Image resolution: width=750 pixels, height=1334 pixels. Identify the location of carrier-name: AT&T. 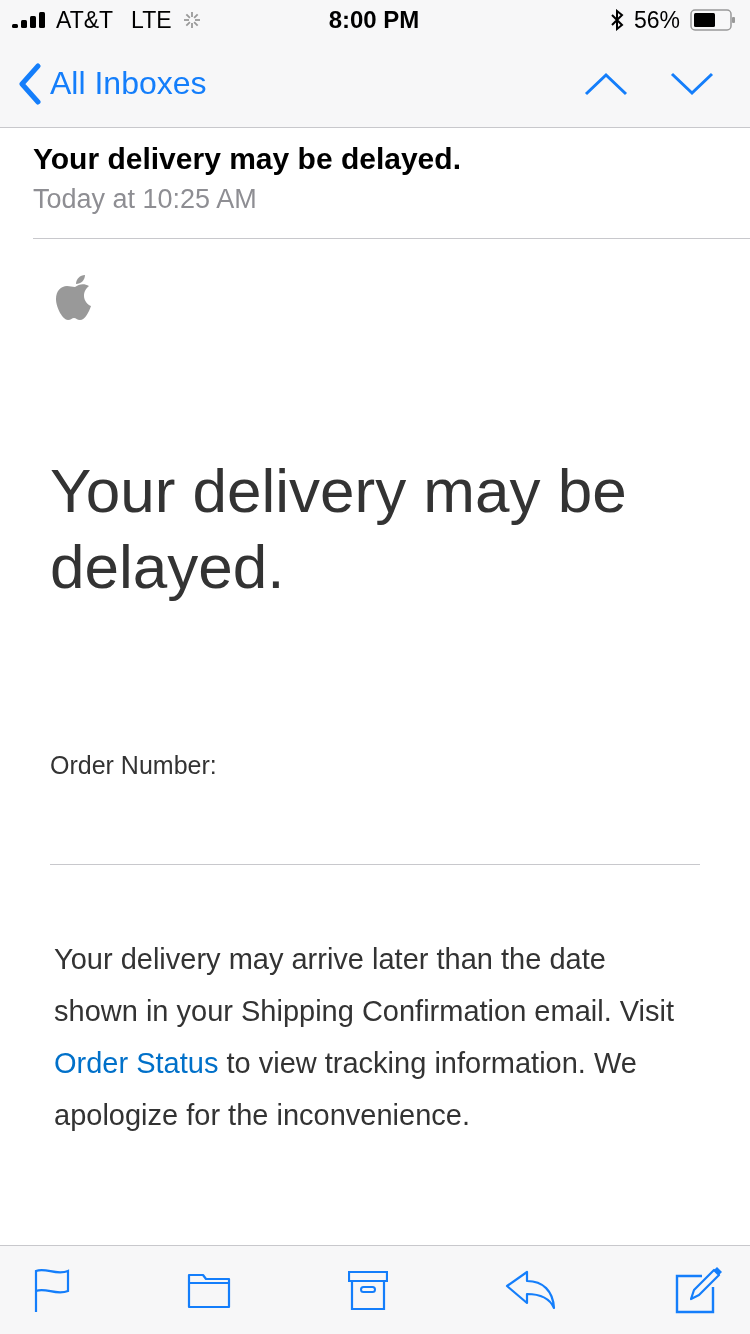
(85, 20).